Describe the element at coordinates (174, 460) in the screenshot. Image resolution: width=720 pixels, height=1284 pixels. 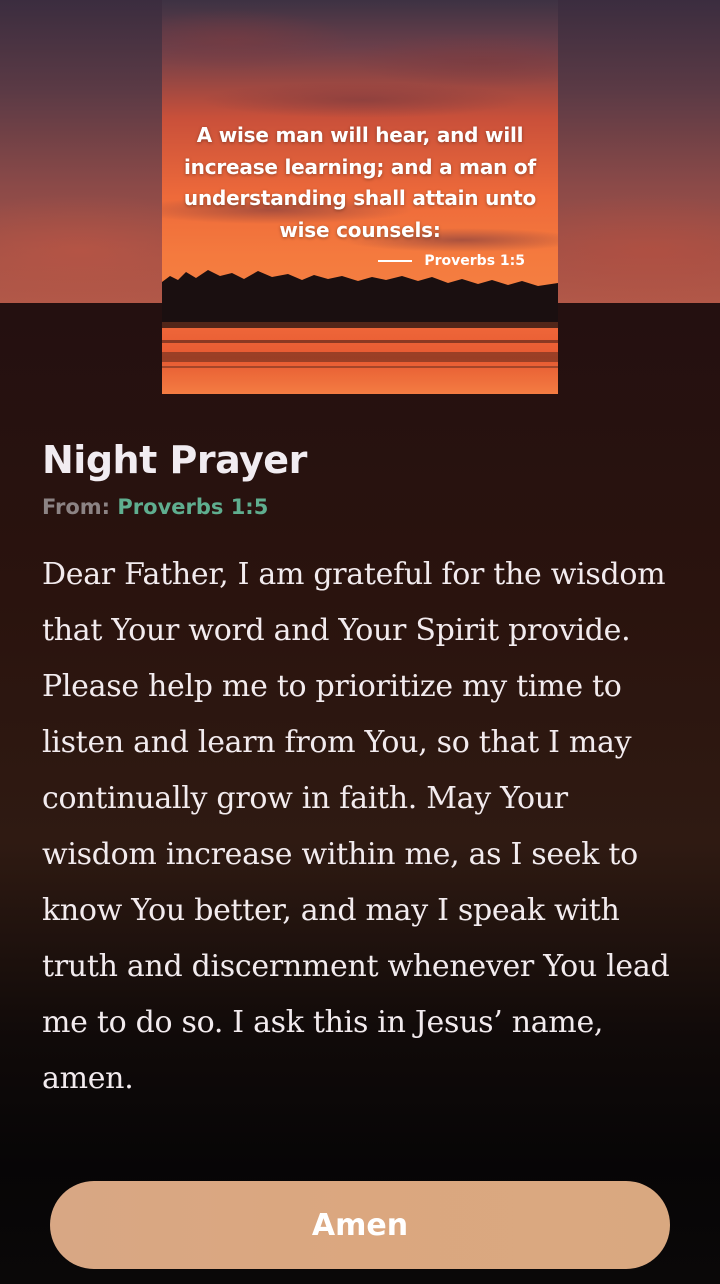
I see `page-title: Night Prayer` at that location.